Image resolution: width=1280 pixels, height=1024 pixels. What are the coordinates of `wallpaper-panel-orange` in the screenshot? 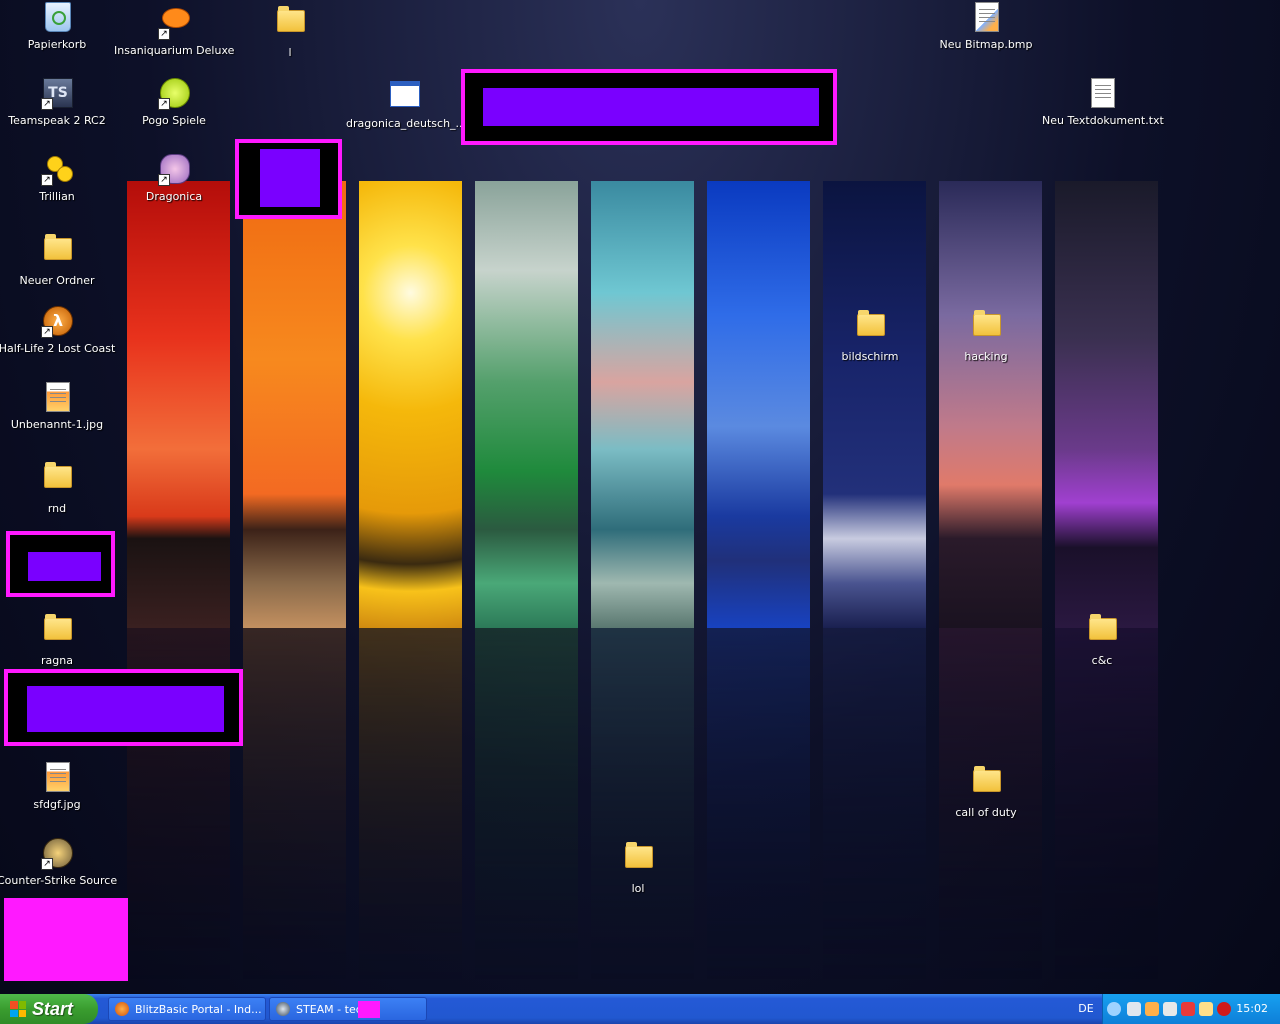 It's located at (294, 581).